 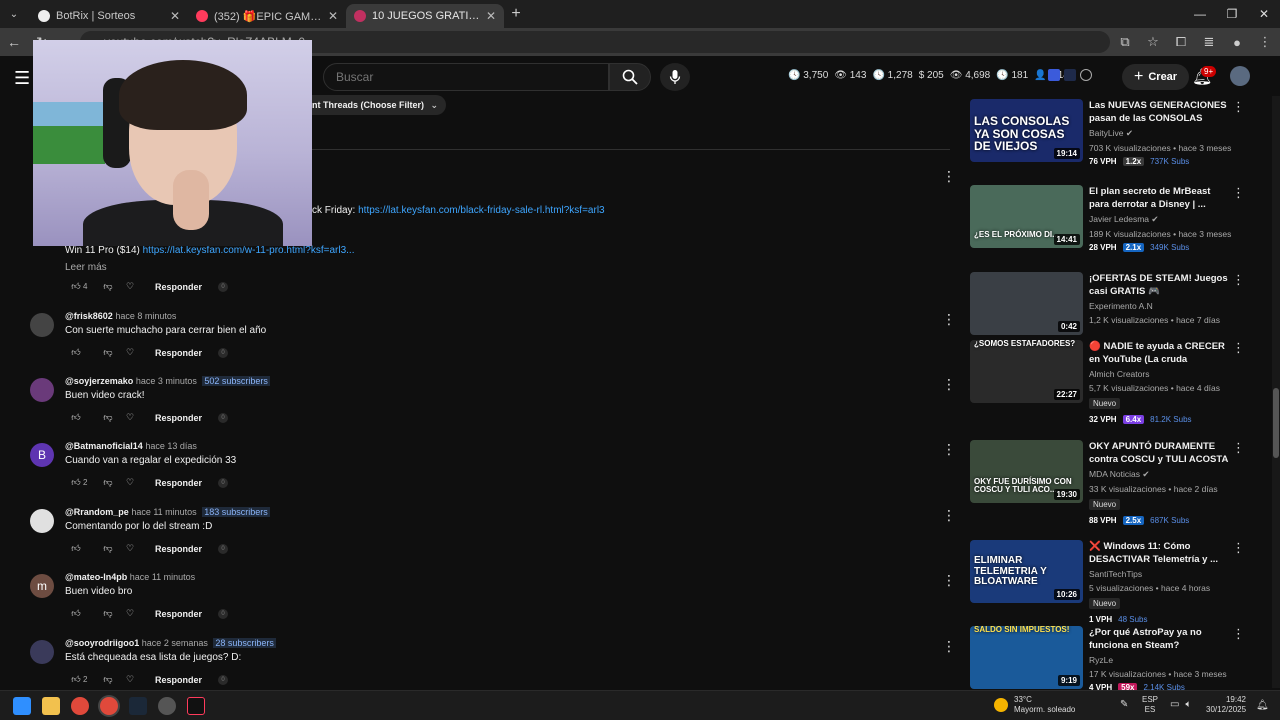 I want to click on tab-botrix: BotRix | Sorteos ✕, so click(x=109, y=16).